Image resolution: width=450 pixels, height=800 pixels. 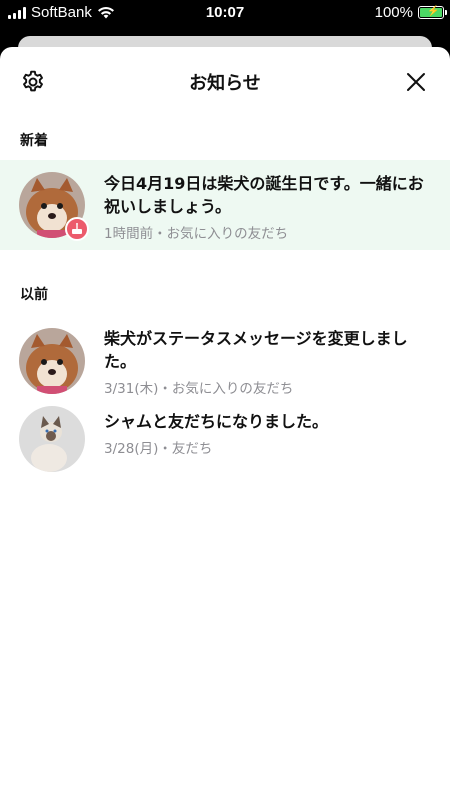 What do you see at coordinates (34, 141) in the screenshot?
I see `section-label-new: 新着` at bounding box center [34, 141].